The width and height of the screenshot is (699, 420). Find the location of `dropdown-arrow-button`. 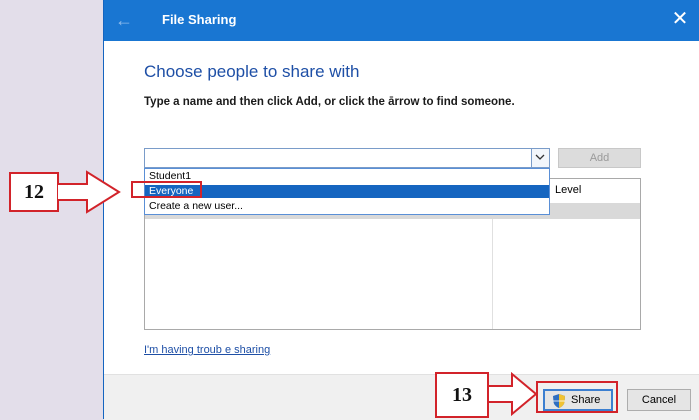

dropdown-arrow-button is located at coordinates (540, 158).